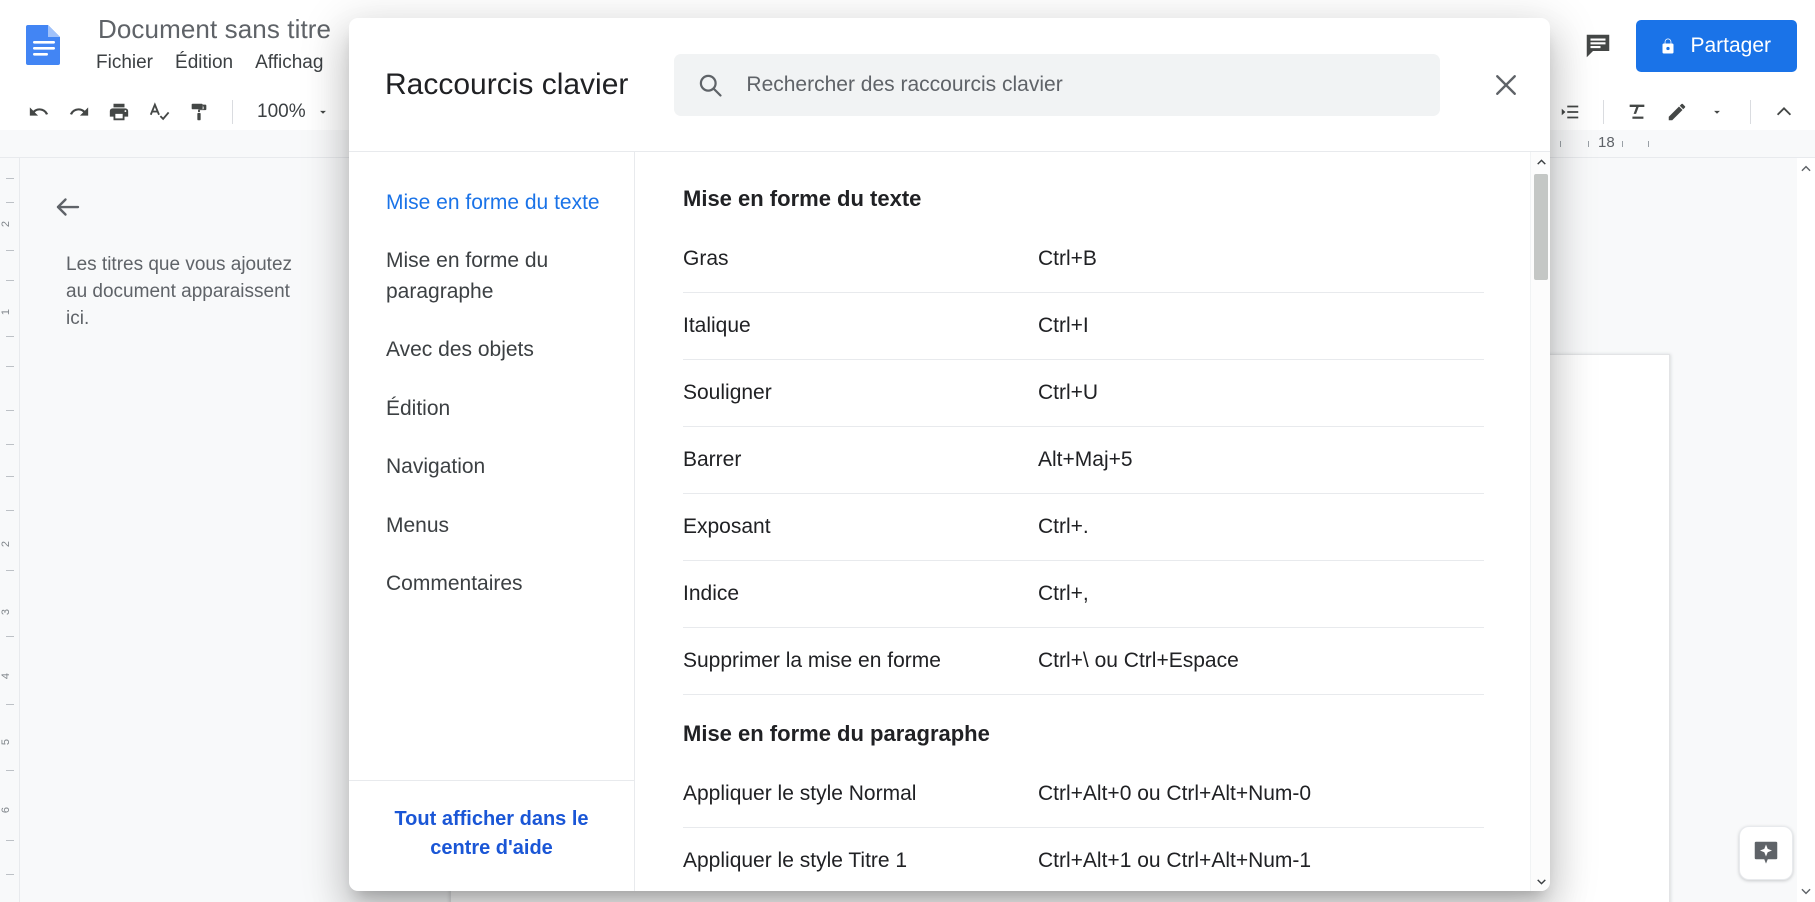 Image resolution: width=1815 pixels, height=902 pixels. I want to click on search-icon, so click(710, 85).